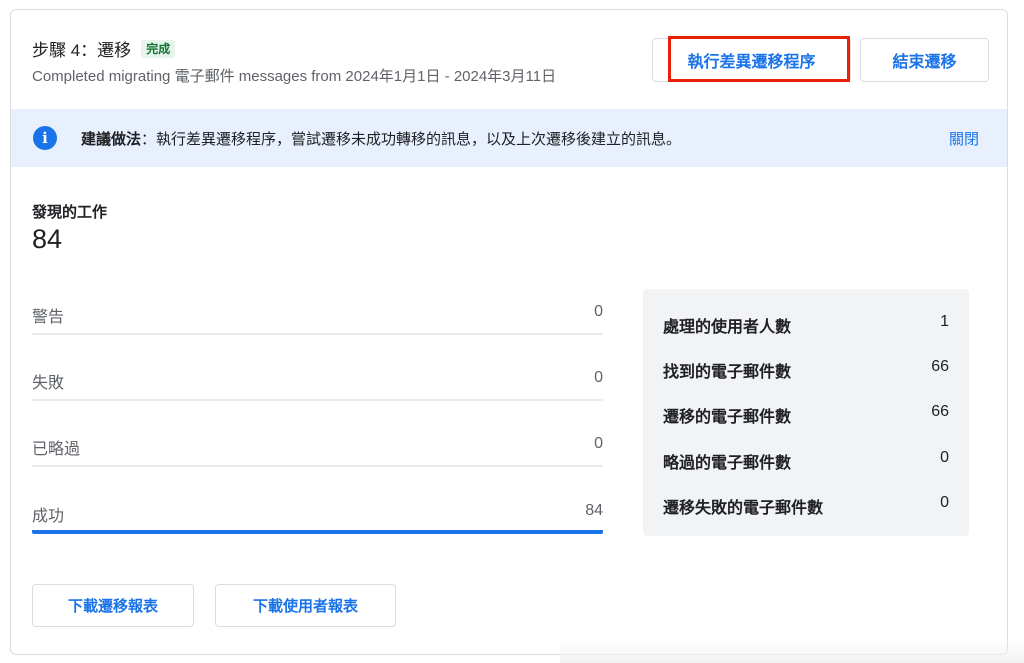 This screenshot has width=1024, height=663. Describe the element at coordinates (82, 50) in the screenshot. I see `step-title: 步驟 4：遷移` at that location.